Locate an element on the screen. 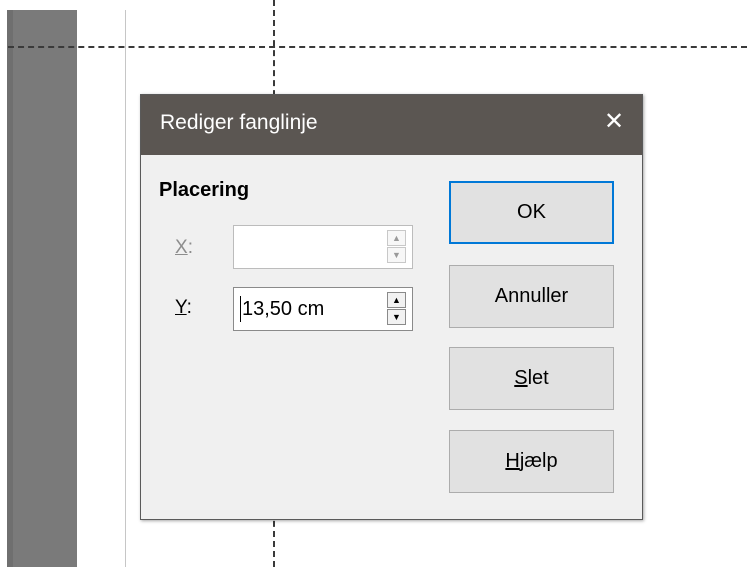  delete-button: Slet is located at coordinates (531, 378).